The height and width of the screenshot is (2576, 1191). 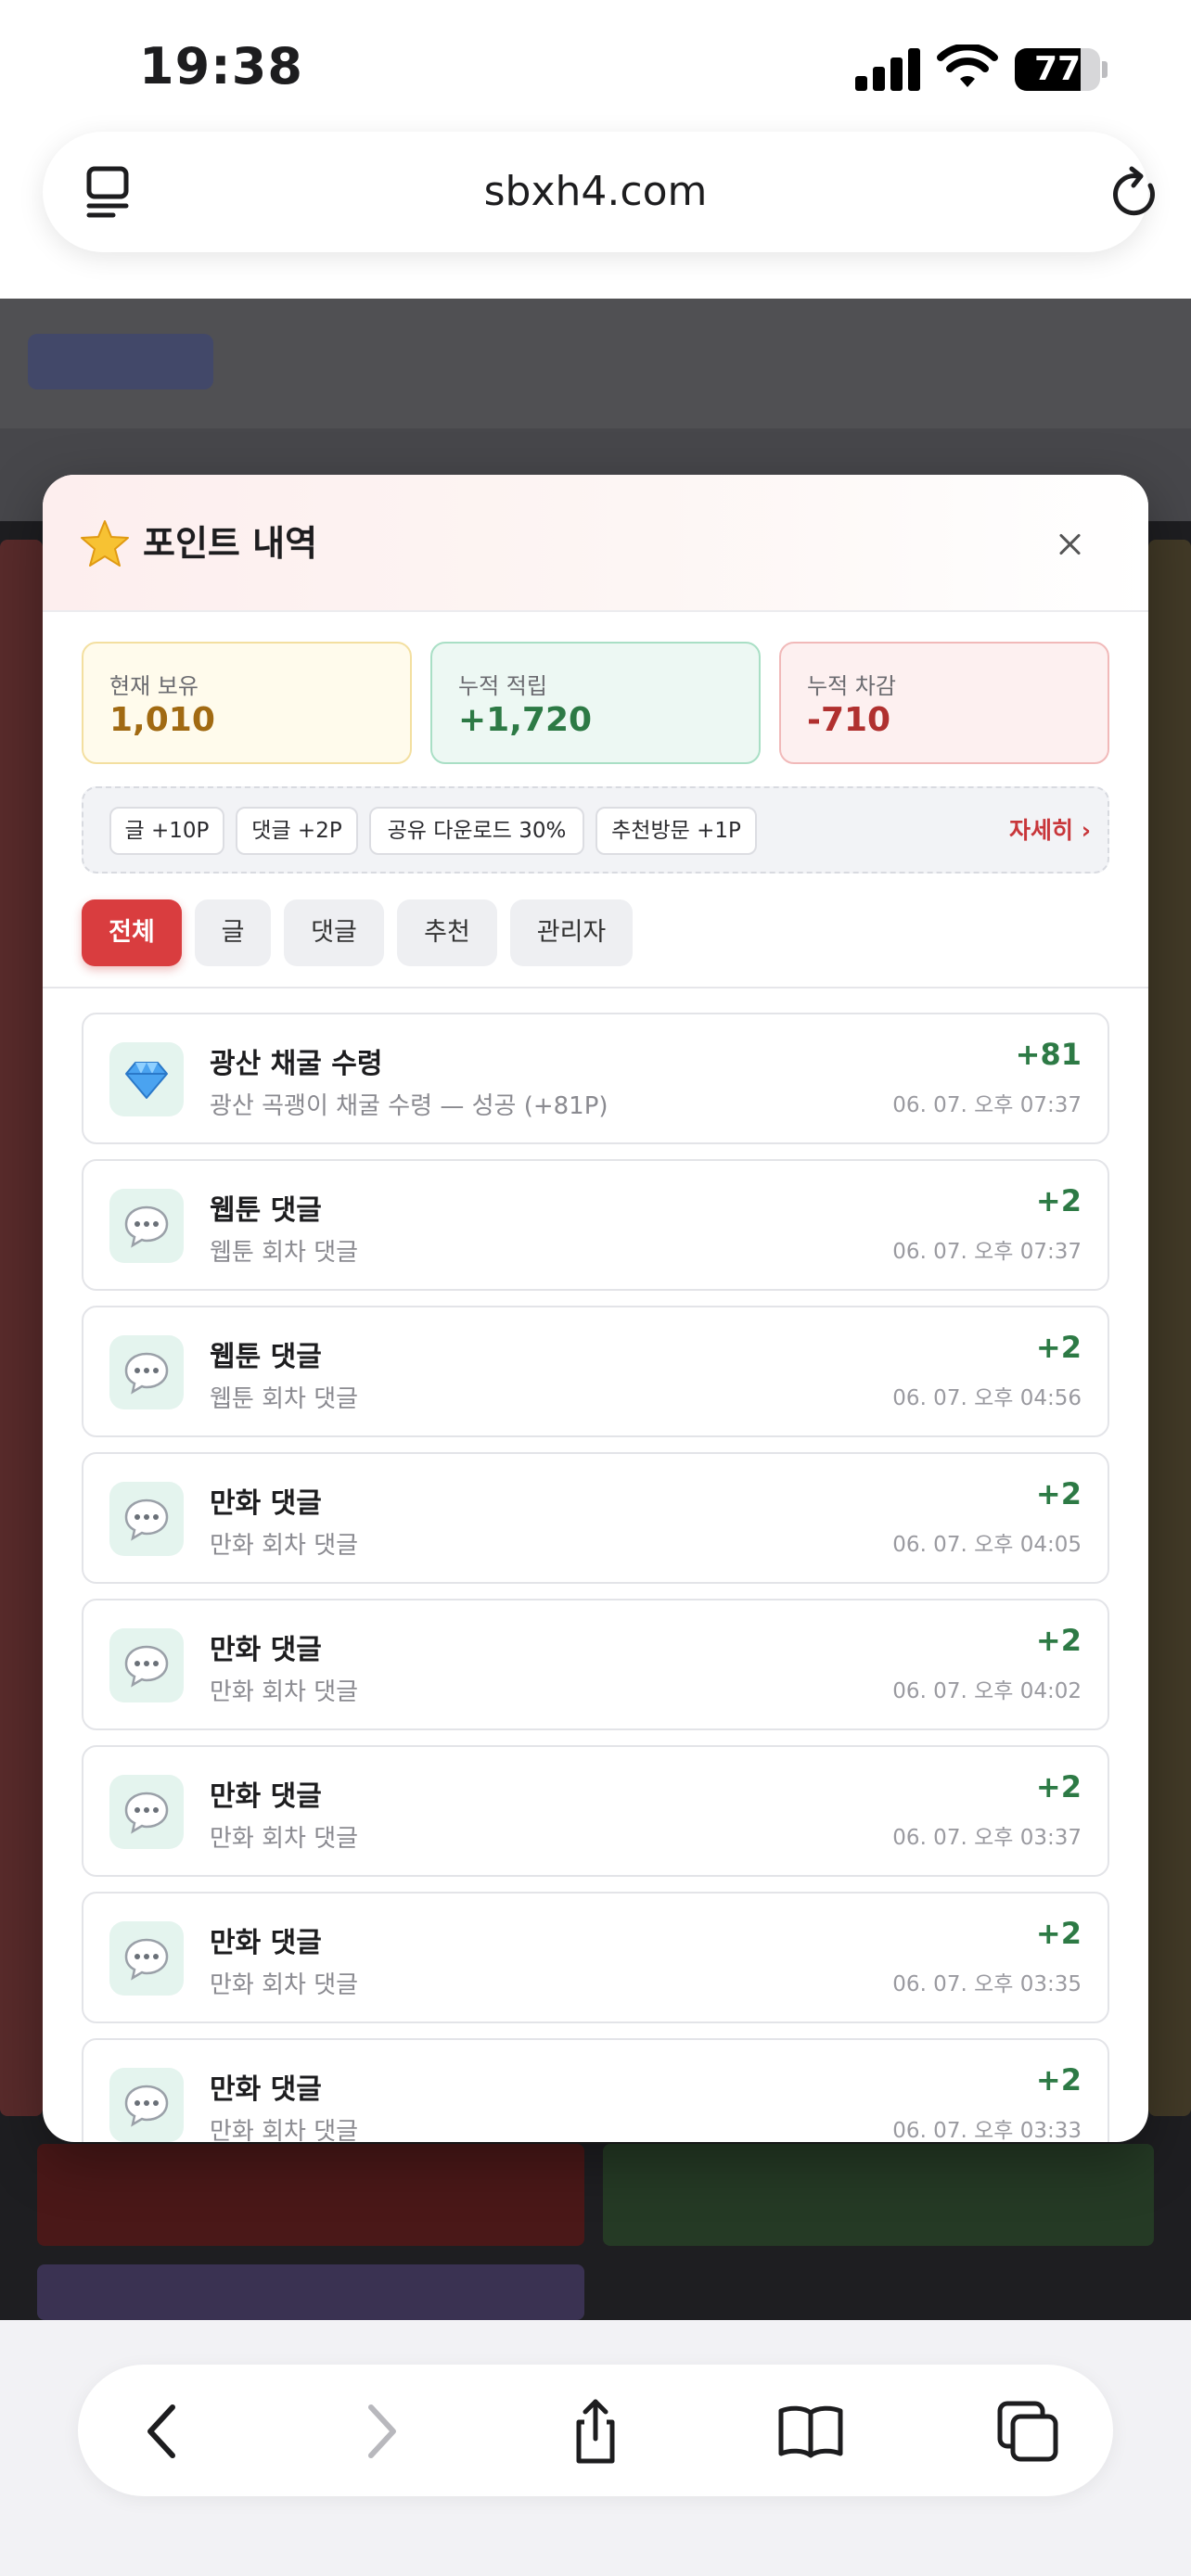 I want to click on rule-chip: 추천방문 +1P, so click(x=676, y=831).